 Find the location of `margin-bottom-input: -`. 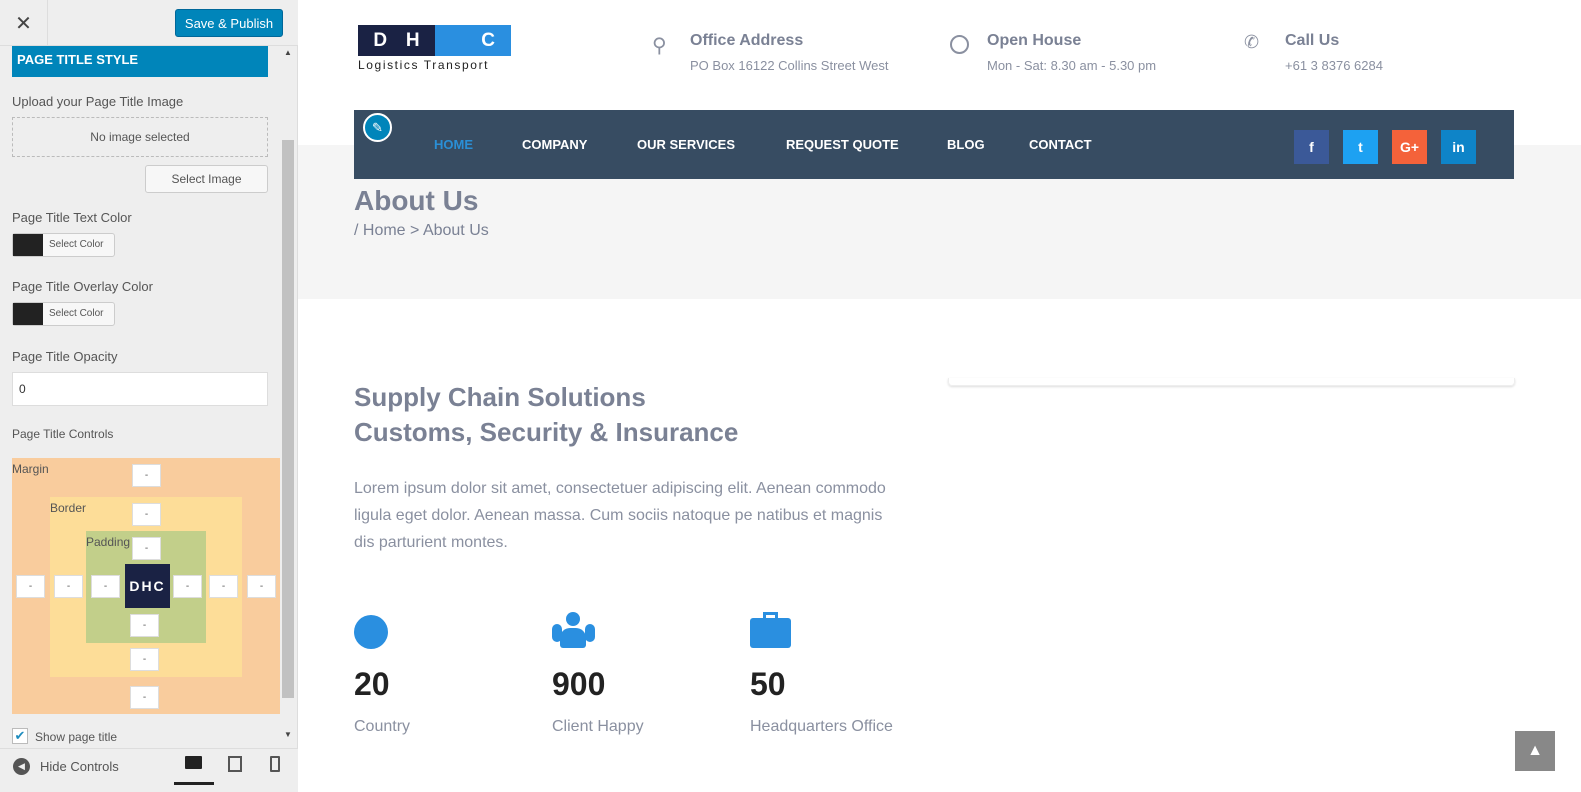

margin-bottom-input: - is located at coordinates (144, 697).